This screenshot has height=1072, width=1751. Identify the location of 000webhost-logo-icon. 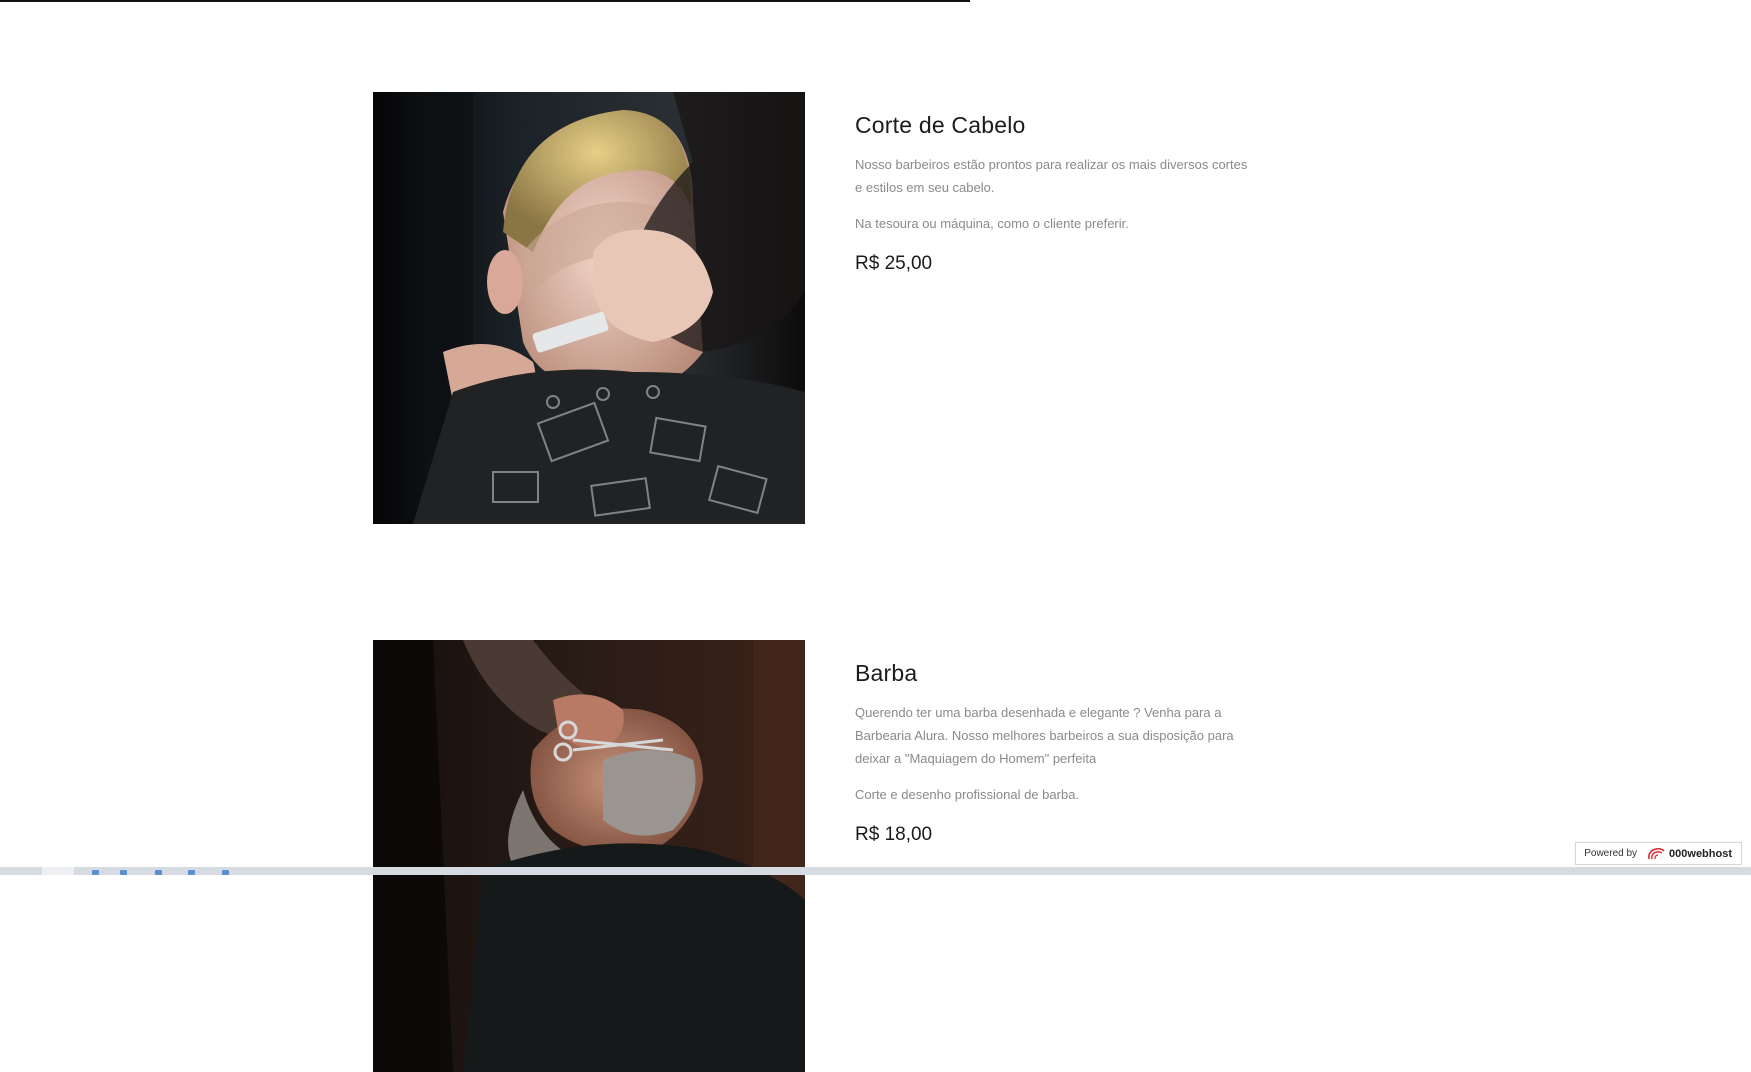
(1656, 854).